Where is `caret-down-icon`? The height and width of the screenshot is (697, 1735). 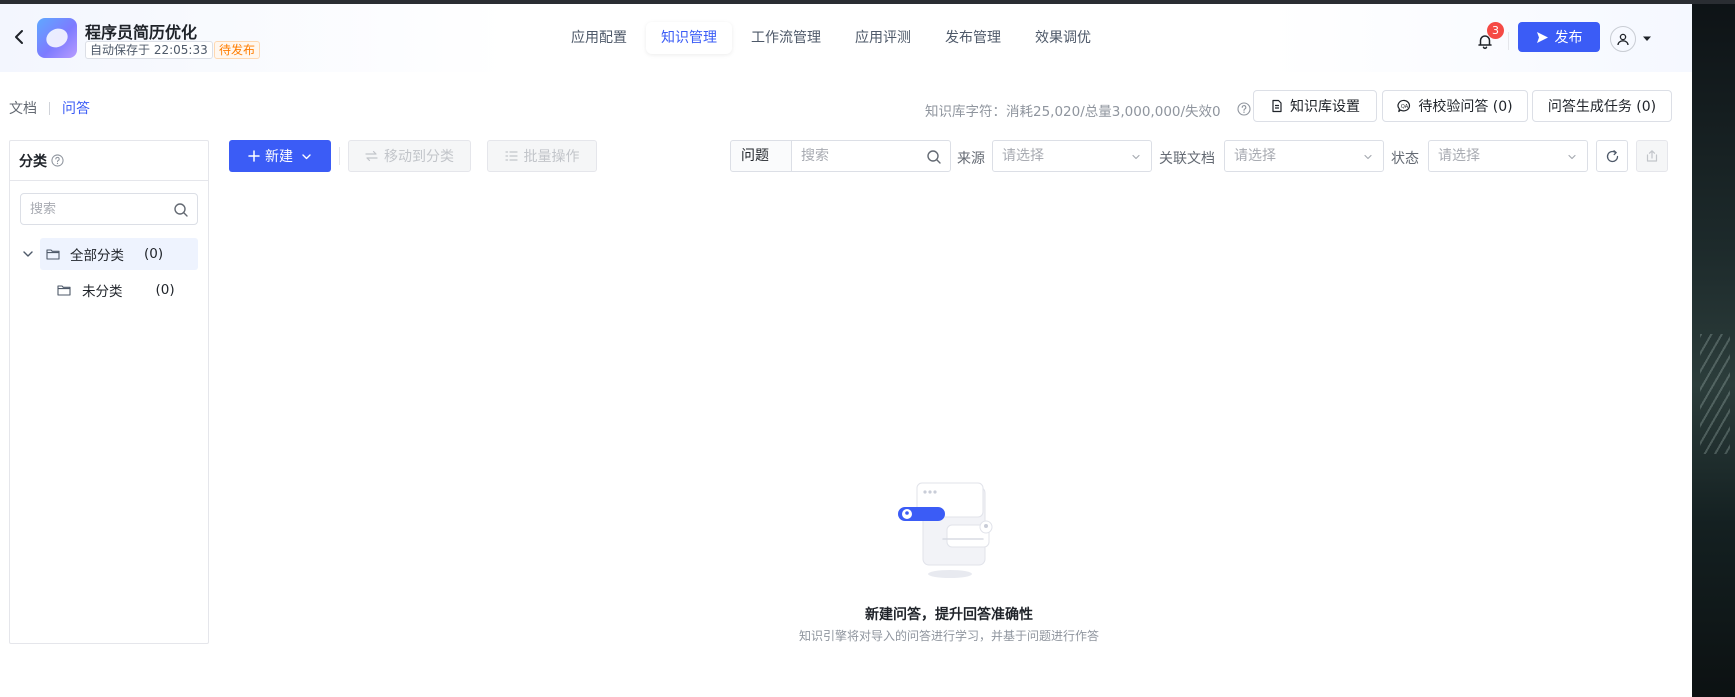 caret-down-icon is located at coordinates (1647, 38).